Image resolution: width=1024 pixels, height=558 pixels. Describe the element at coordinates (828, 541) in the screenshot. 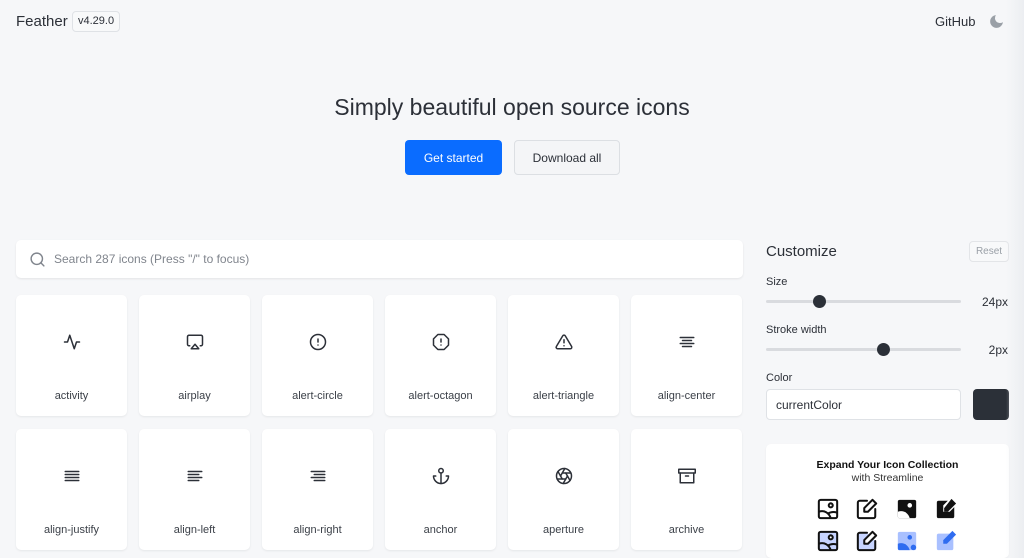

I see `image-duo-icon` at that location.